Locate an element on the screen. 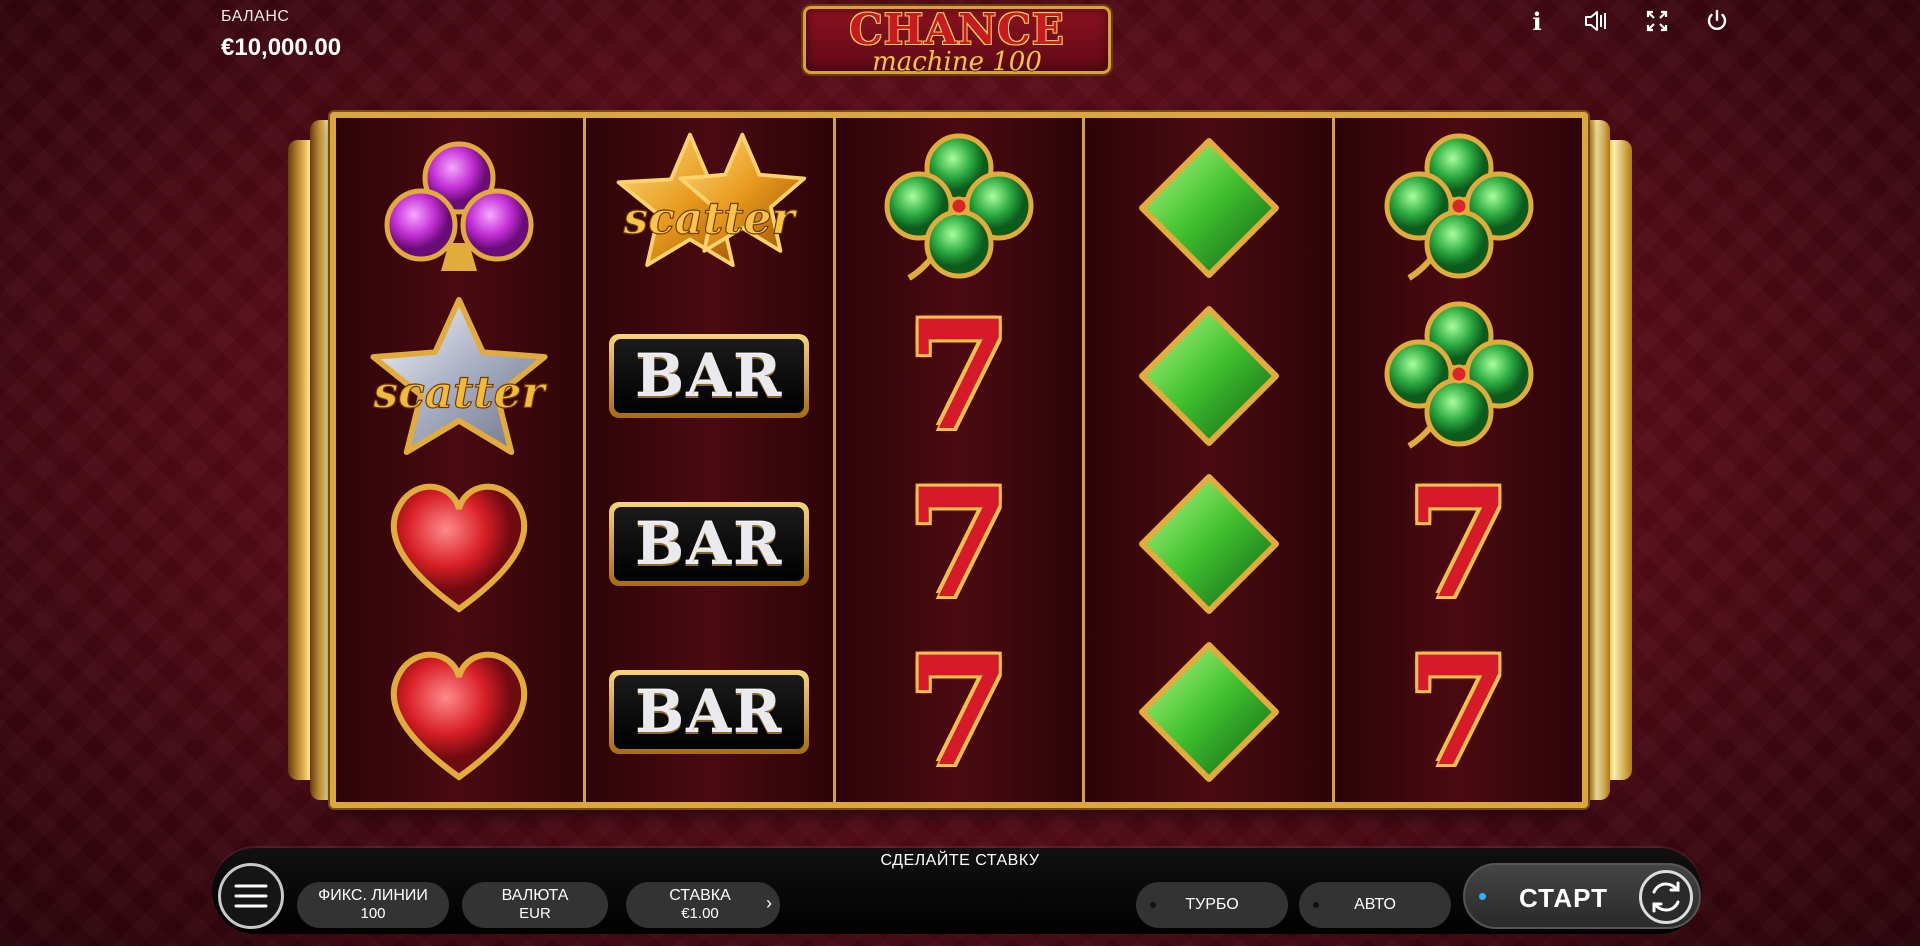 The height and width of the screenshot is (946, 1920). balance-display: БАЛАНС €10,000.00 is located at coordinates (281, 35).